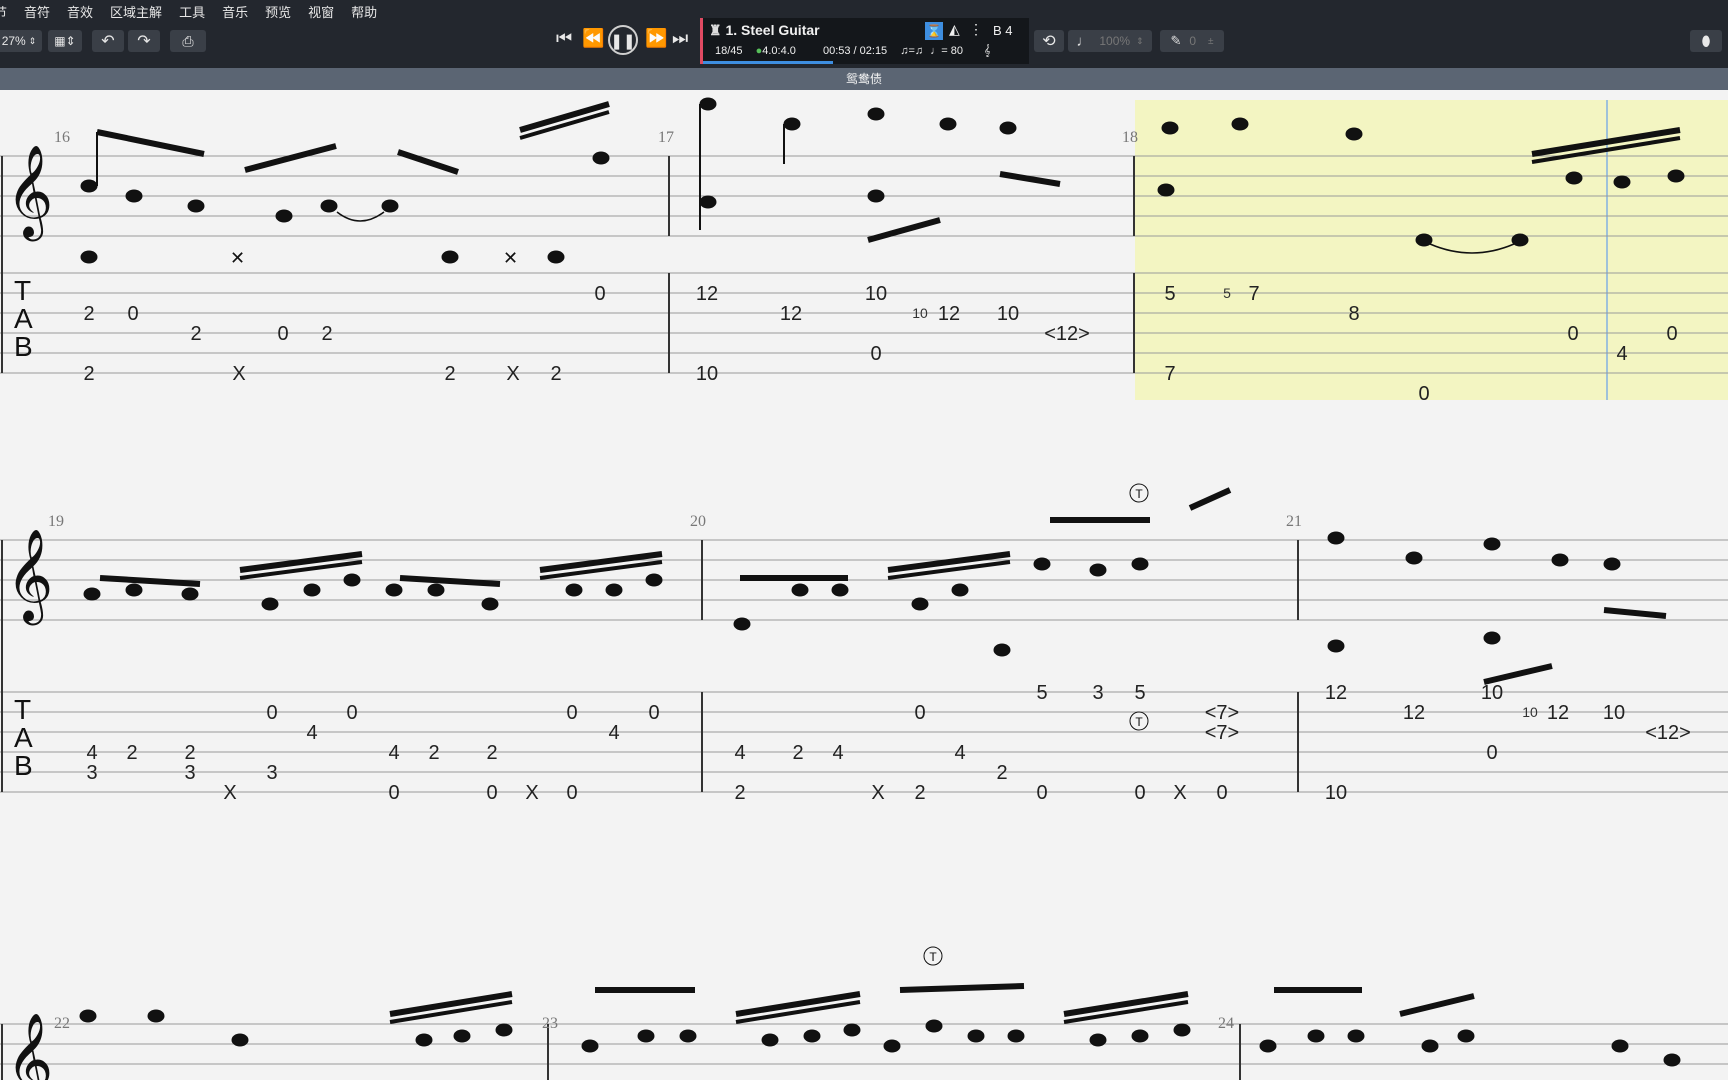  Describe the element at coordinates (1668, 733) in the screenshot. I see `svg-text: <12>` at that location.